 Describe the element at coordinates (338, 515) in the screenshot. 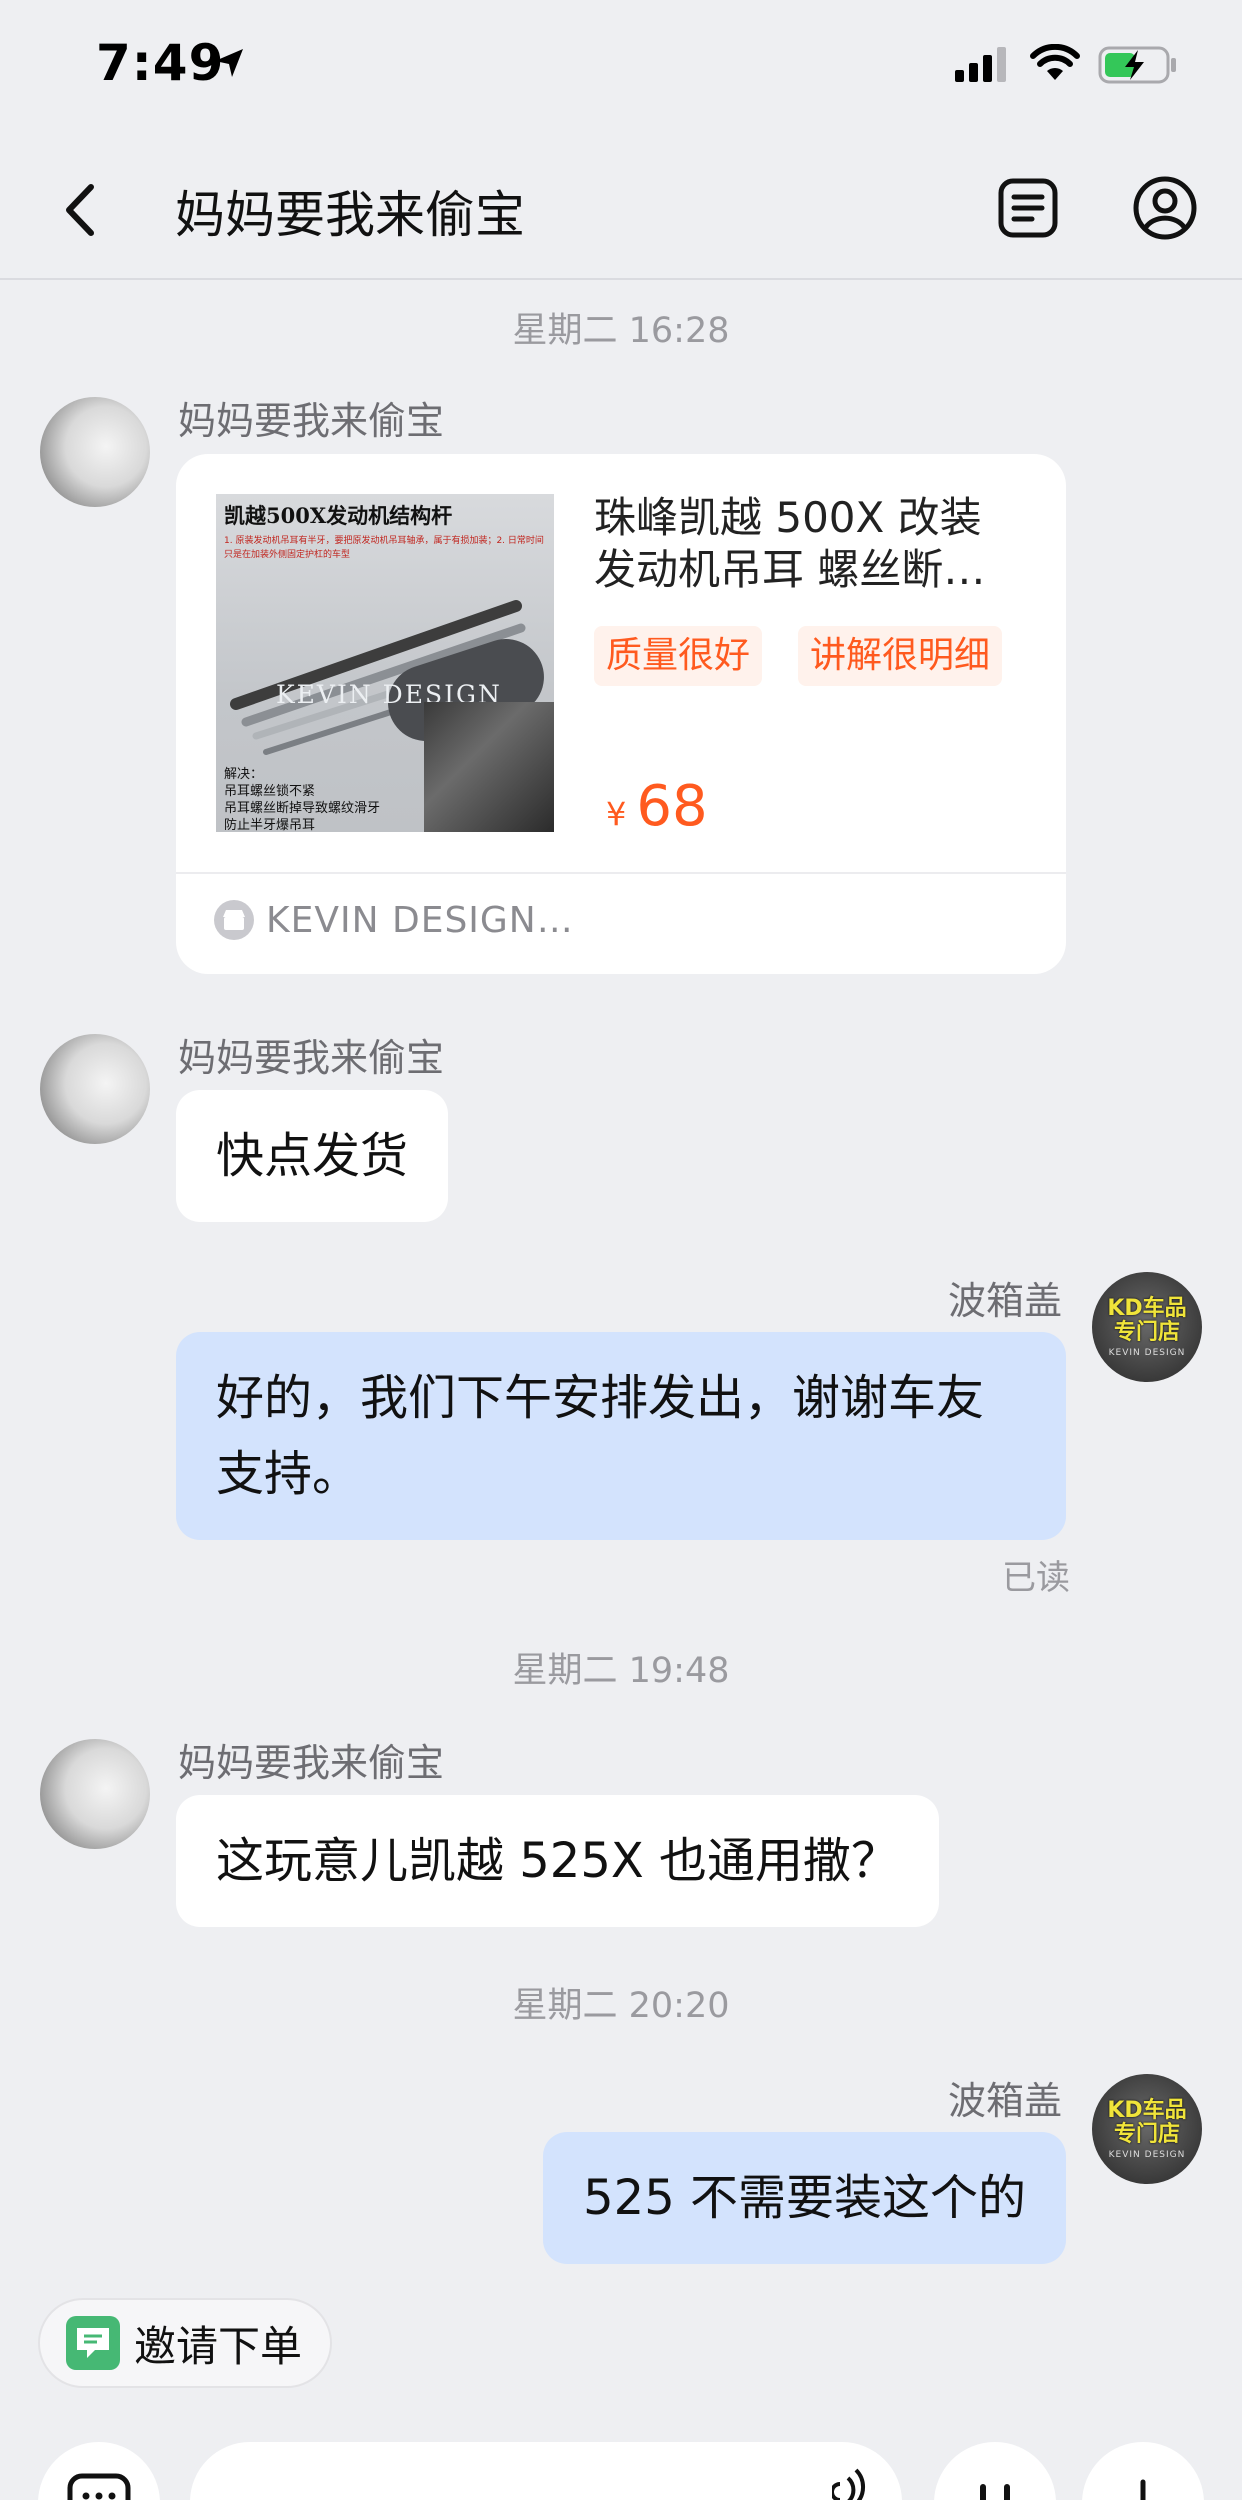

I see `product-image-title: 凯越500X发动机结构杆` at that location.